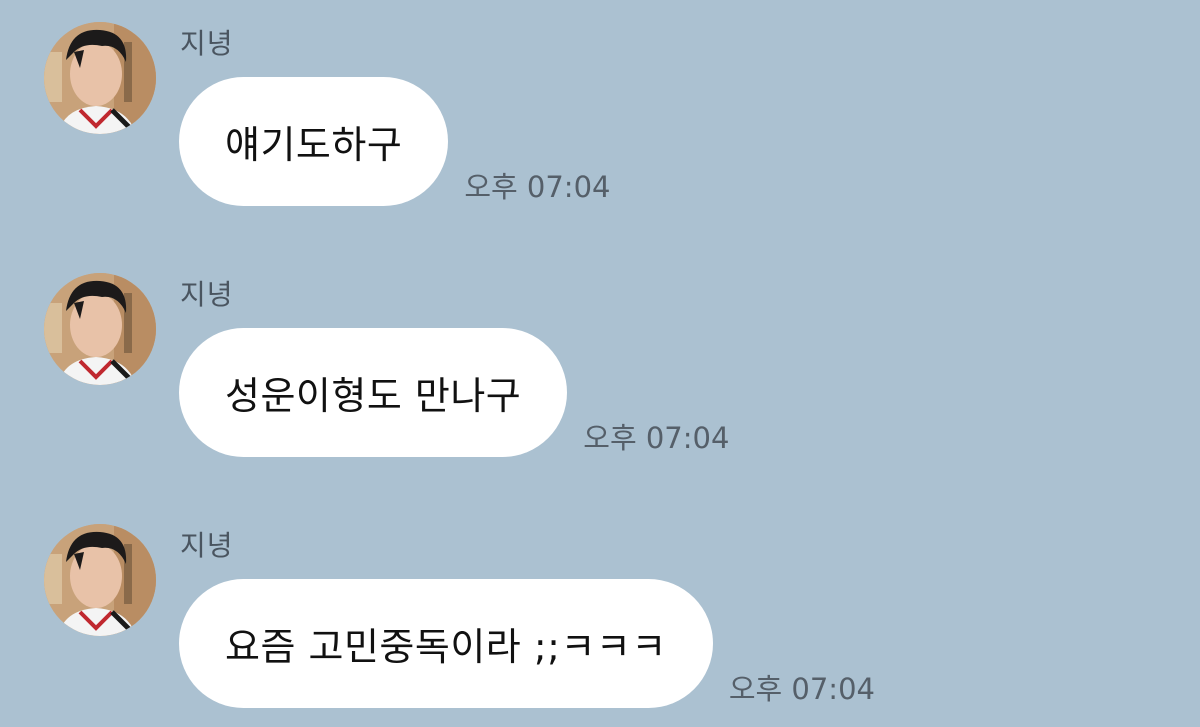 This screenshot has width=1200, height=727. I want to click on message-bubble: 성운이형도 만나구, so click(373, 392).